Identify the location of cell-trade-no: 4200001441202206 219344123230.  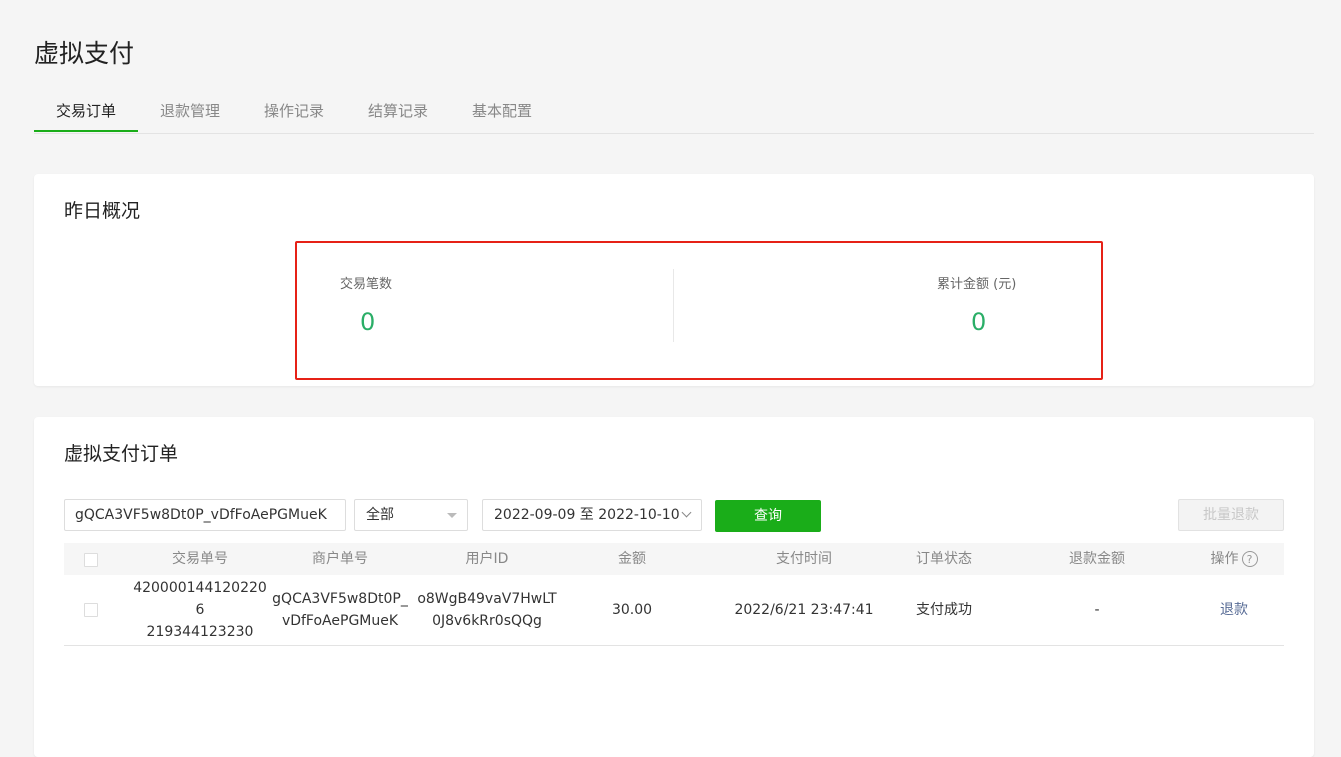
(200, 610).